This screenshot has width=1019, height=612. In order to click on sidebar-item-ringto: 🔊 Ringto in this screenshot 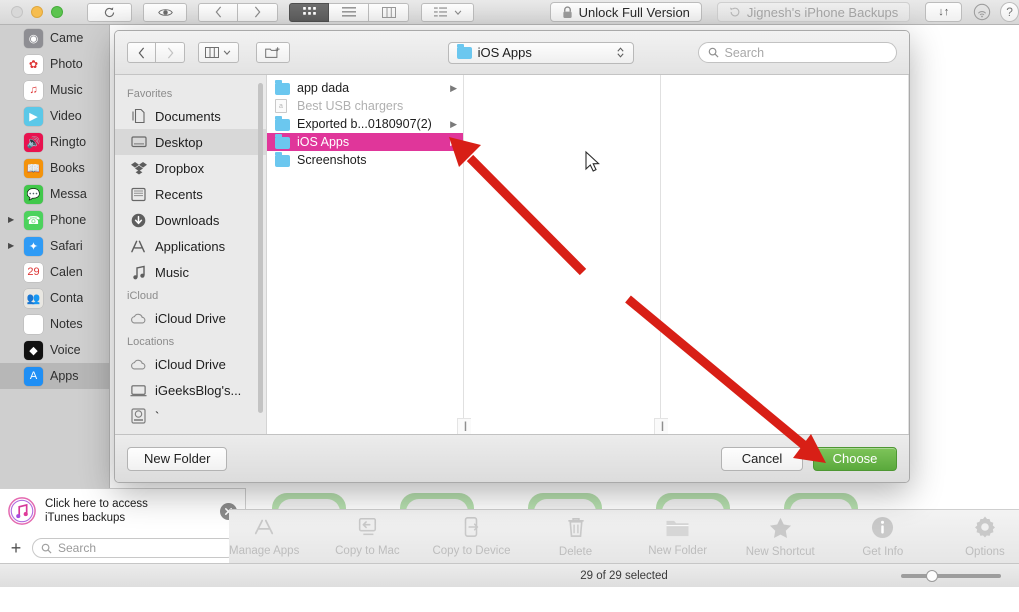, I will do `click(55, 142)`.